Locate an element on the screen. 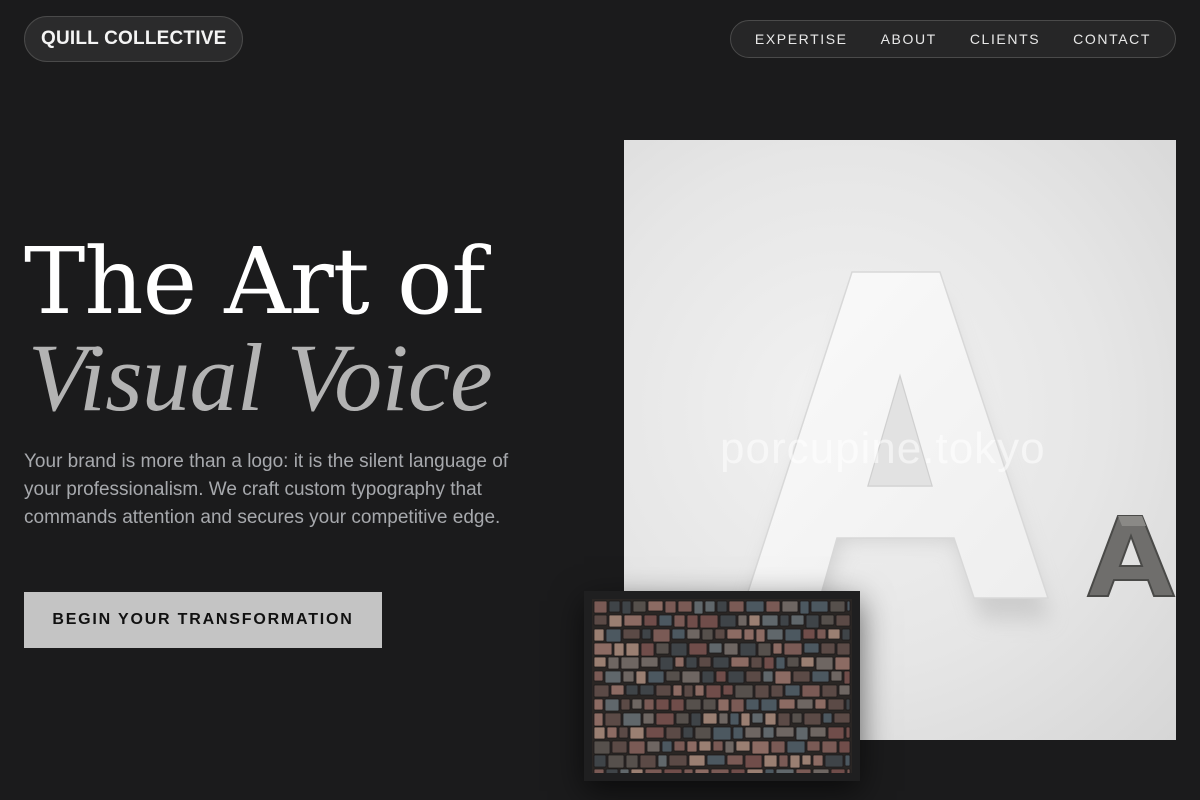 The image size is (1200, 800). main-nav: EXPERTISE ABOUT CLIENTS CONTACT is located at coordinates (952, 39).